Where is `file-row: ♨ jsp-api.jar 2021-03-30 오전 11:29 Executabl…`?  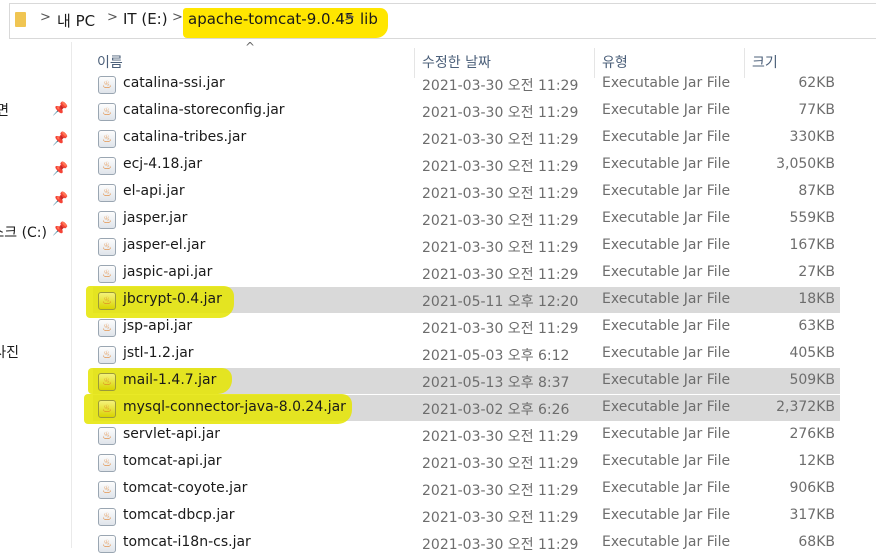
file-row: ♨ jsp-api.jar 2021-03-30 오전 11:29 Executabl… is located at coordinates (466, 327).